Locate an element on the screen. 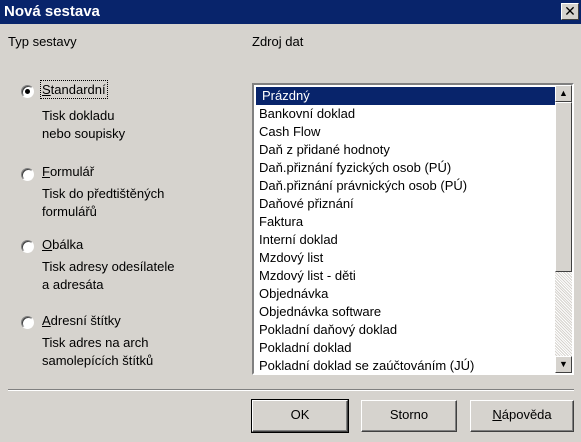 The height and width of the screenshot is (442, 581). option-adresni-stitky-accel: A is located at coordinates (46, 320).